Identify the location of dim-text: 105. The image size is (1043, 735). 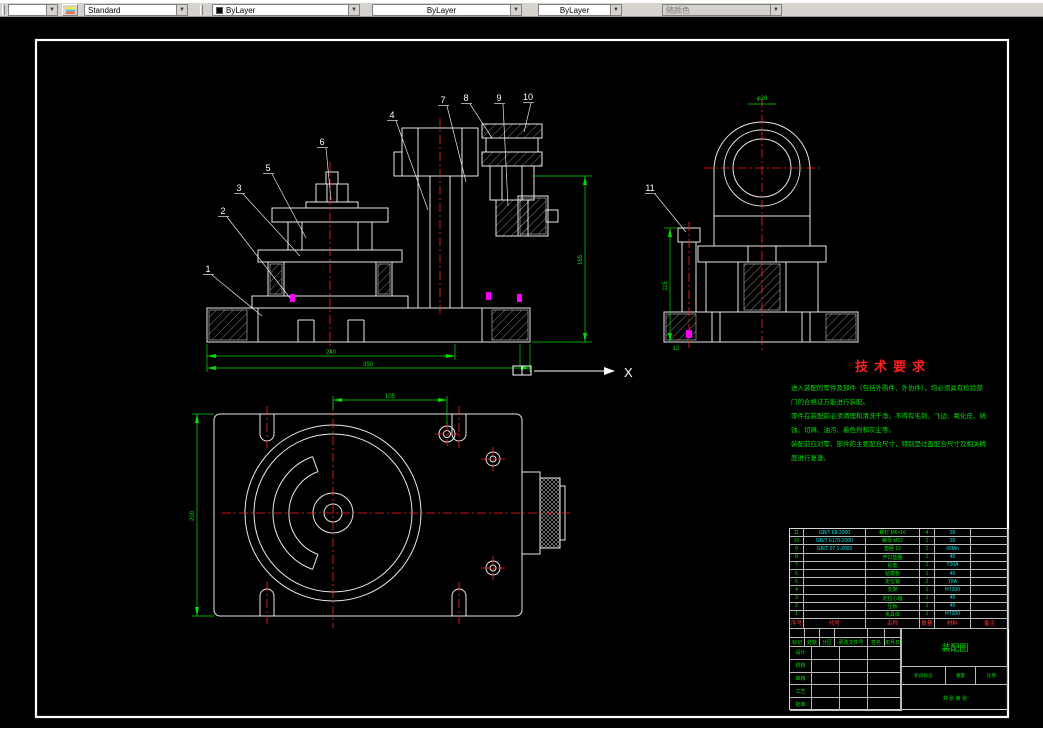
(390, 397).